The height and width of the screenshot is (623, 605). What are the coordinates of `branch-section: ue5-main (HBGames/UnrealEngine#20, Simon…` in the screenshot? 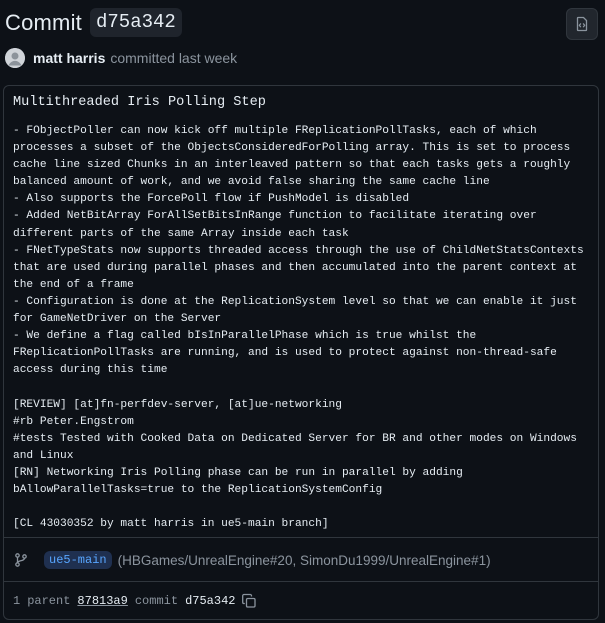 It's located at (301, 559).